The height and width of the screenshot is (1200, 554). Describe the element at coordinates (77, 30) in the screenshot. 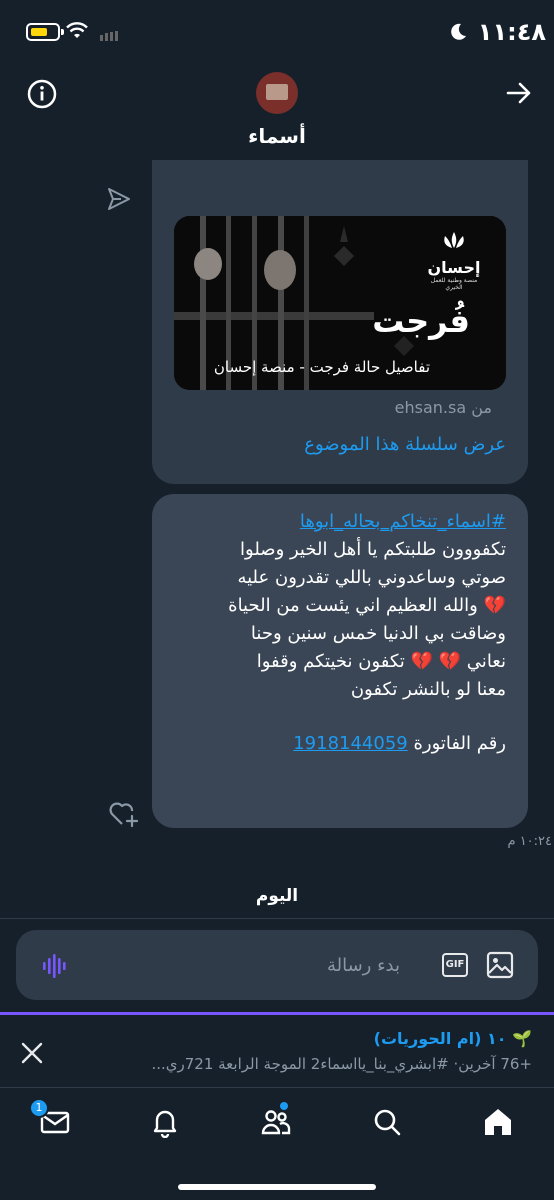

I see `wifi-icon` at that location.